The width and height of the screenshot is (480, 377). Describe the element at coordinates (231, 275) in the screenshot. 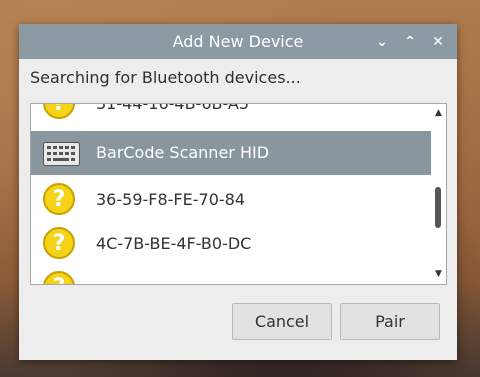

I see `list-item: ?` at that location.